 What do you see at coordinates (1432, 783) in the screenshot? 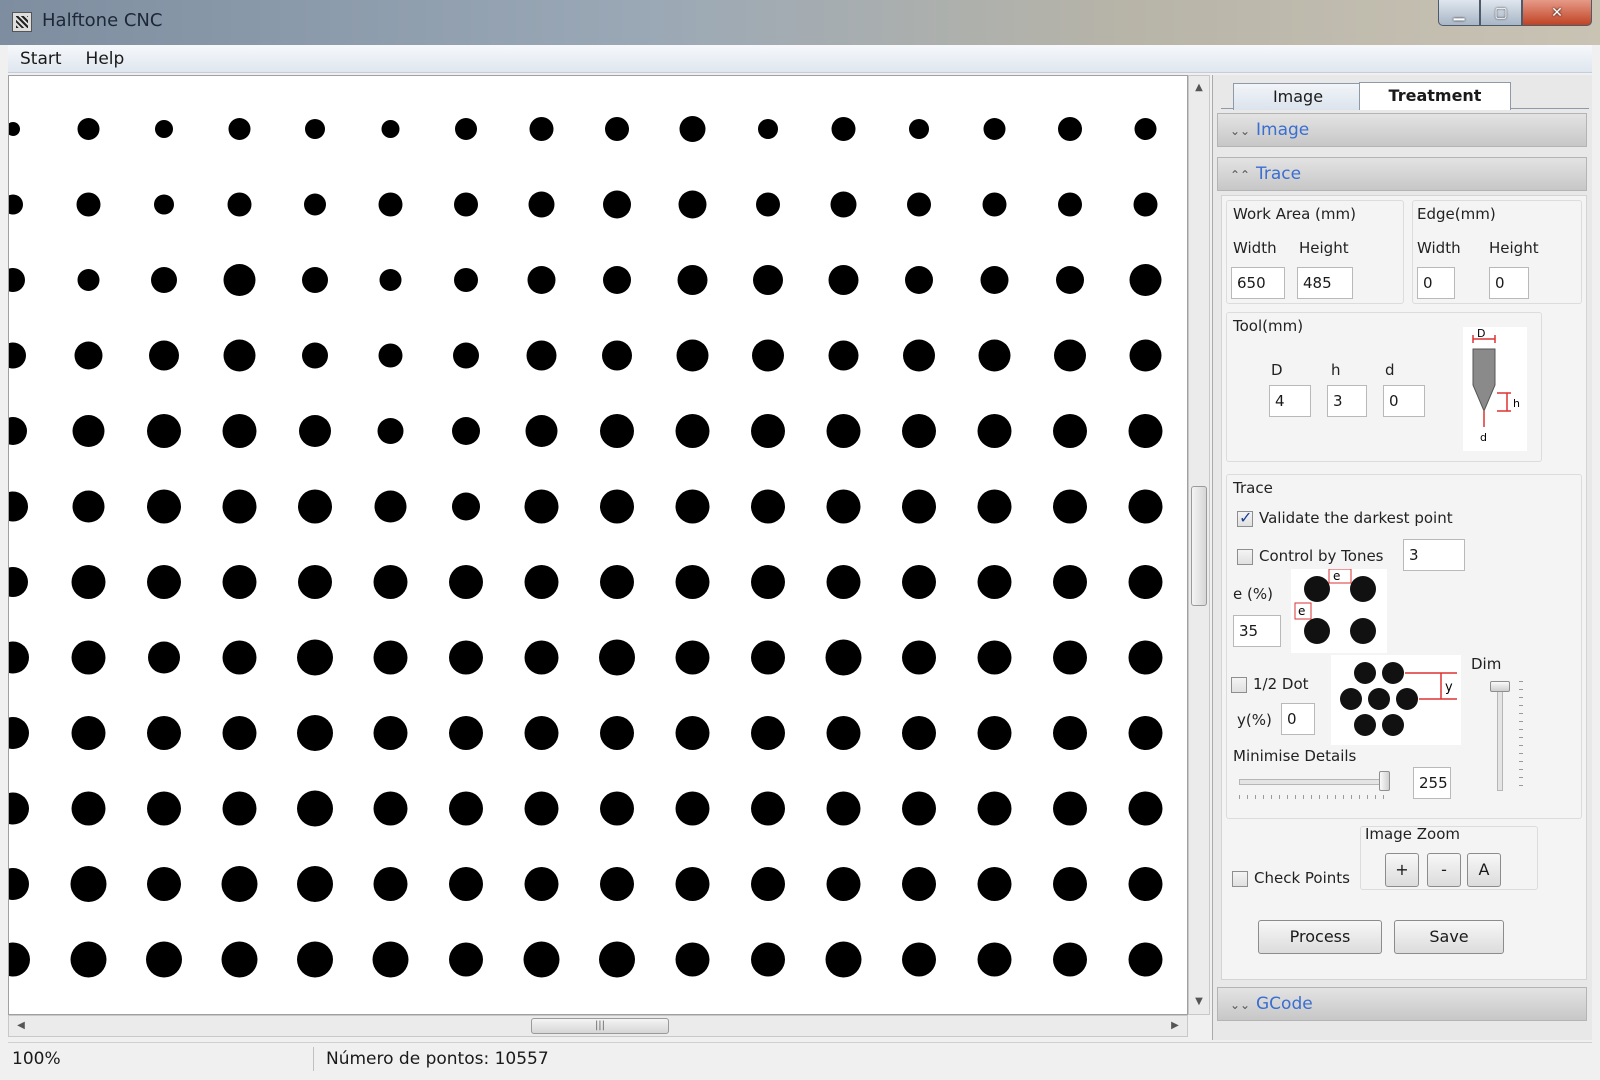
I see `minimise-value-input: 255` at bounding box center [1432, 783].